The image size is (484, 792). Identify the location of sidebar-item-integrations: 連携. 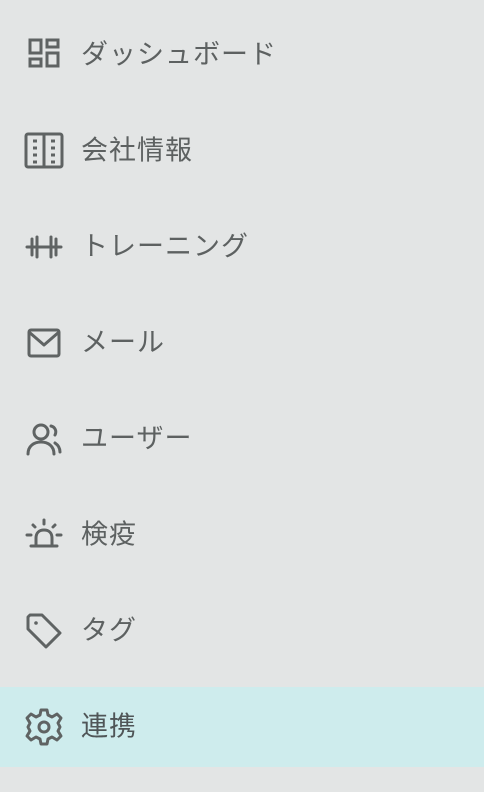
(242, 727).